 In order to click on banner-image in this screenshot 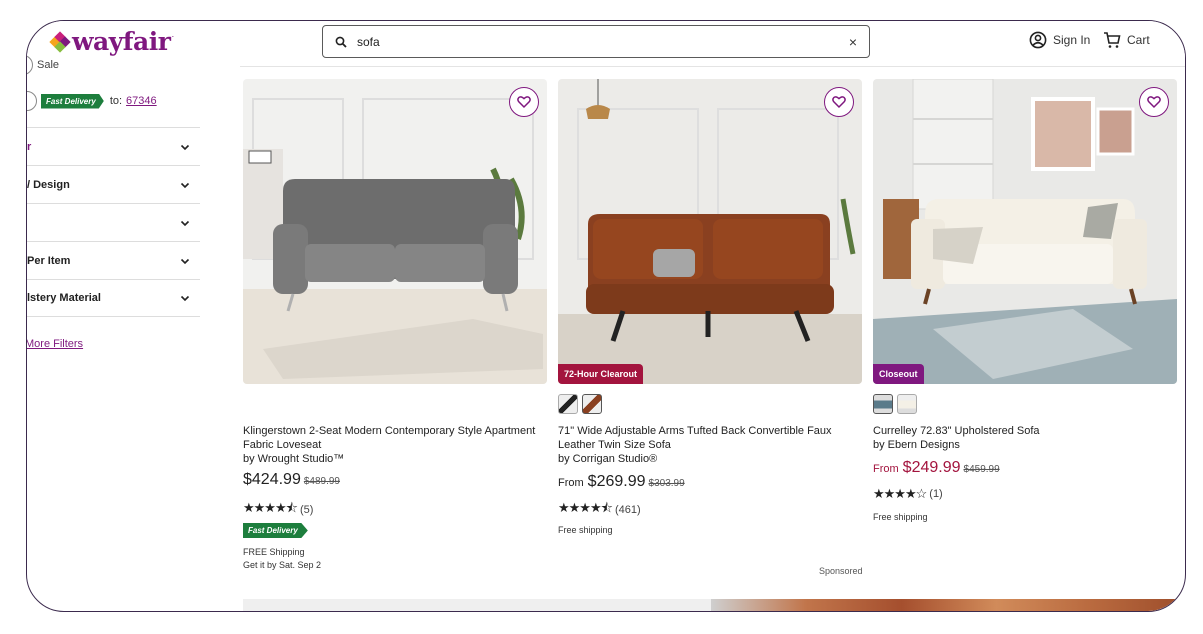, I will do `click(948, 605)`.